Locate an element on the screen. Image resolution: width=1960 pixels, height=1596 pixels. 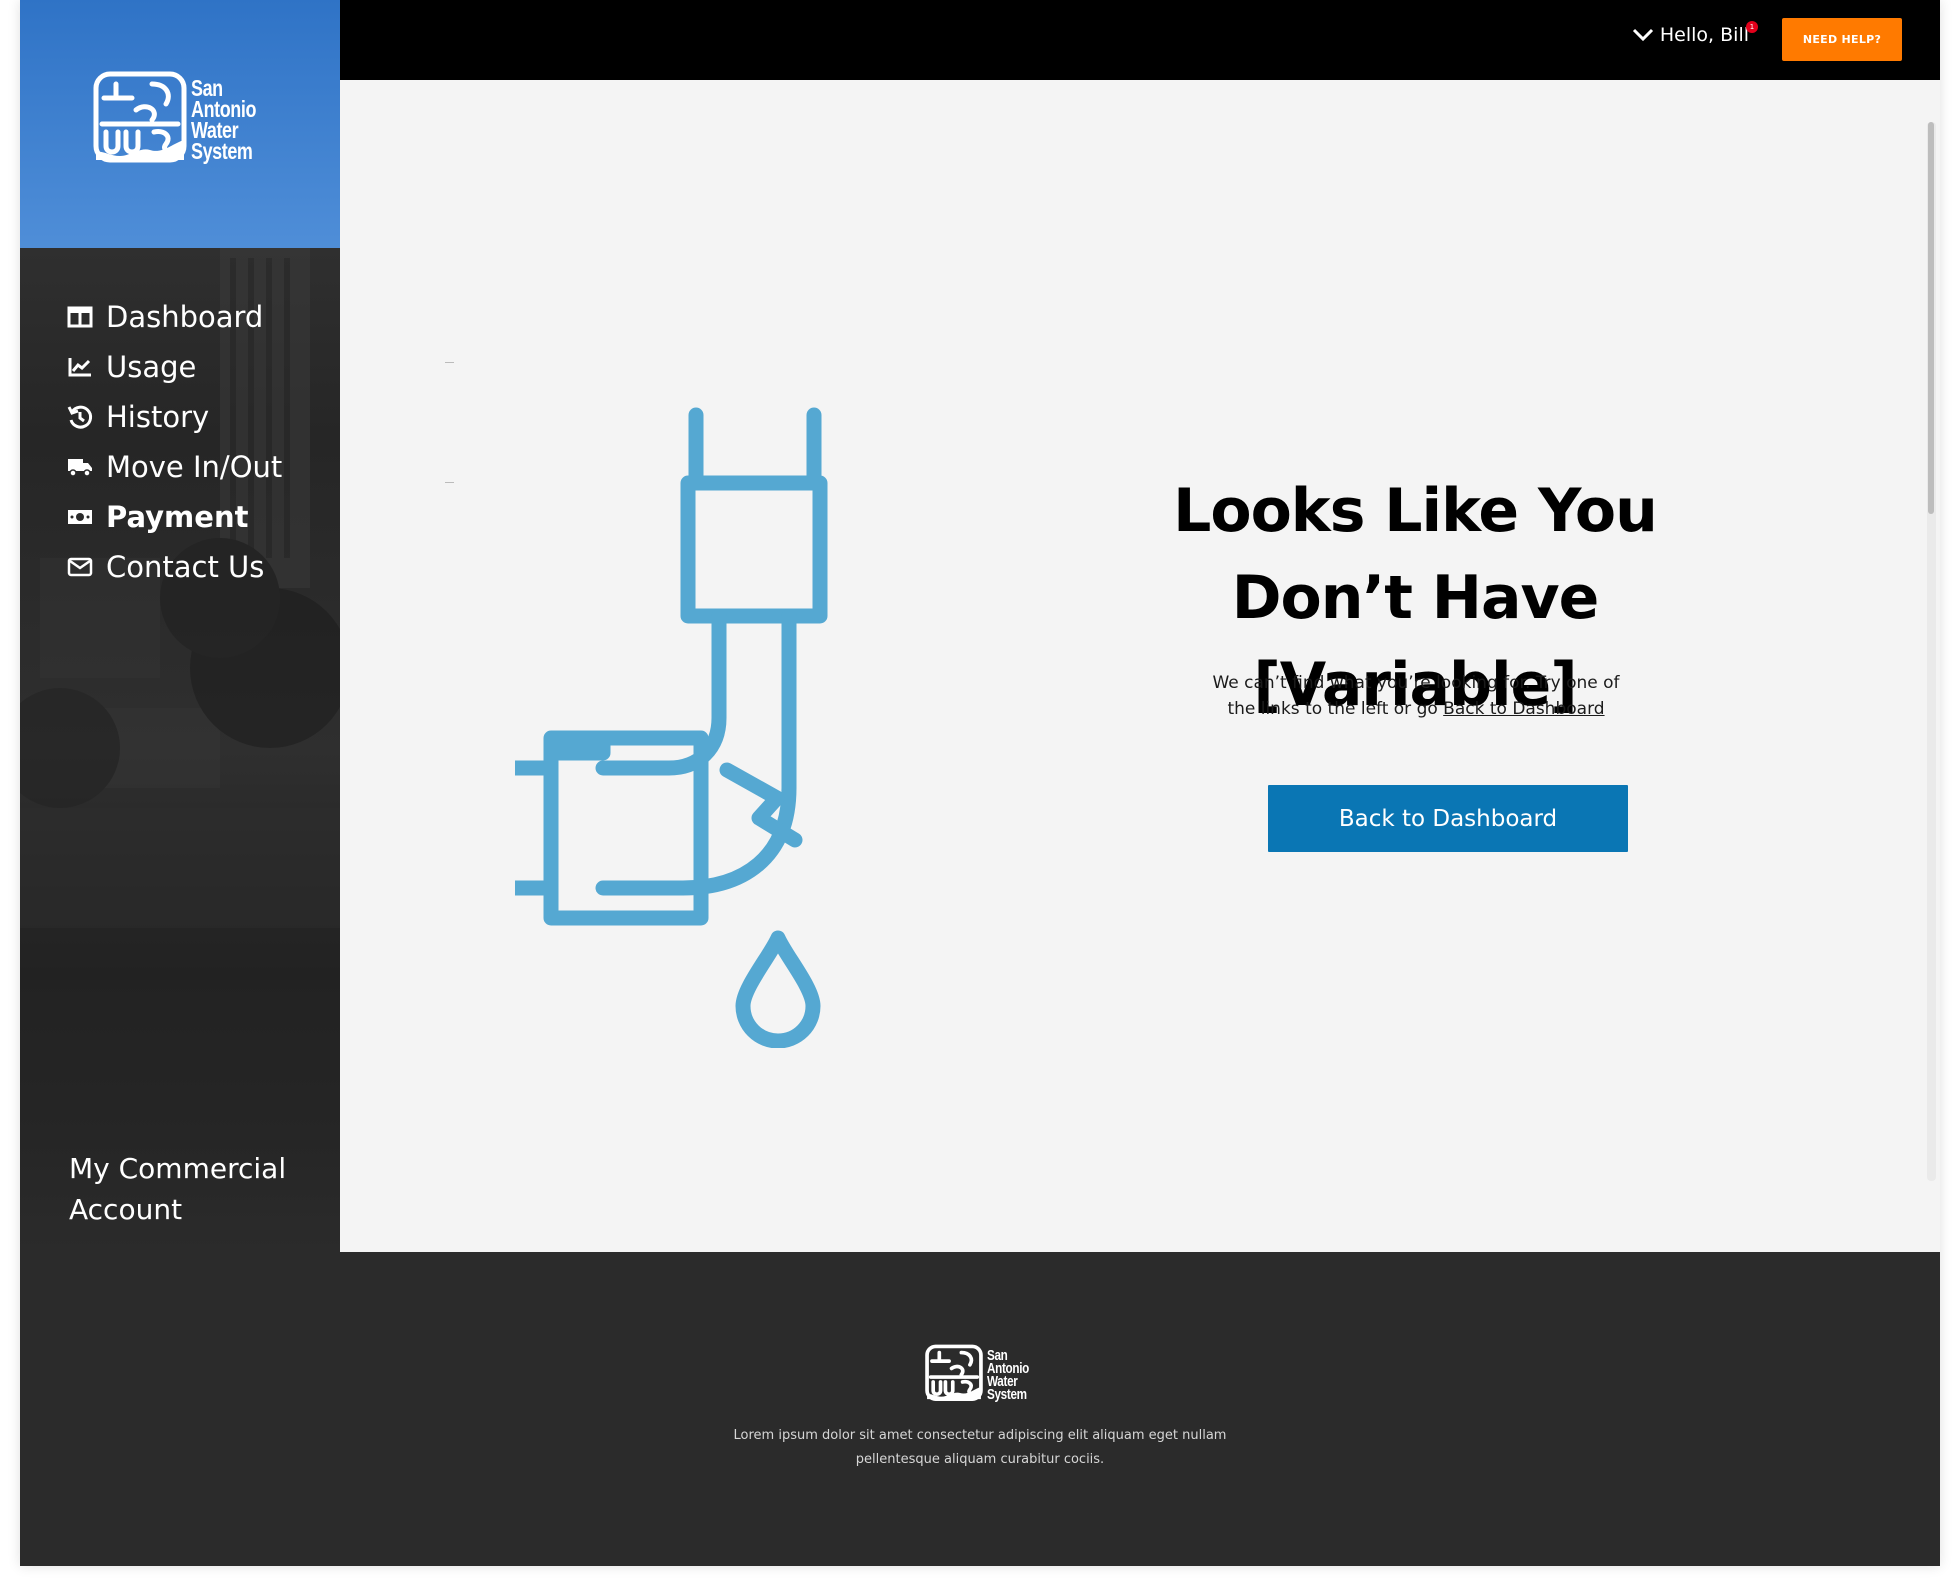
footer-brand-line-4: System is located at coordinates (1007, 1394).